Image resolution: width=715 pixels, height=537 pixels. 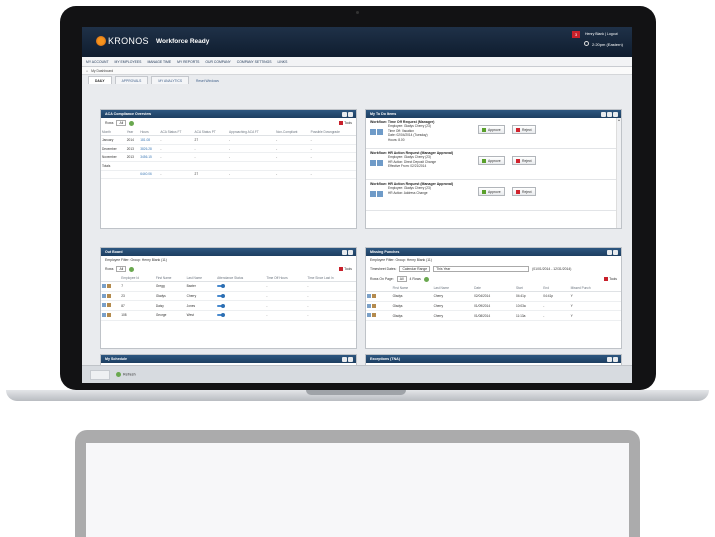 What do you see at coordinates (595, 288) in the screenshot?
I see `column-header: Missed Punch` at bounding box center [595, 288].